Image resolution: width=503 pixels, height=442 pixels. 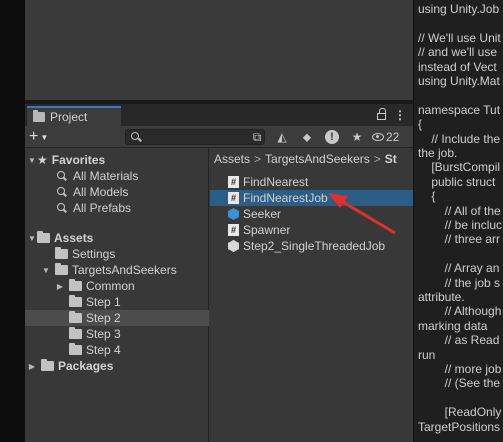 I want to click on code-line: // Array an, so click(x=459, y=268).